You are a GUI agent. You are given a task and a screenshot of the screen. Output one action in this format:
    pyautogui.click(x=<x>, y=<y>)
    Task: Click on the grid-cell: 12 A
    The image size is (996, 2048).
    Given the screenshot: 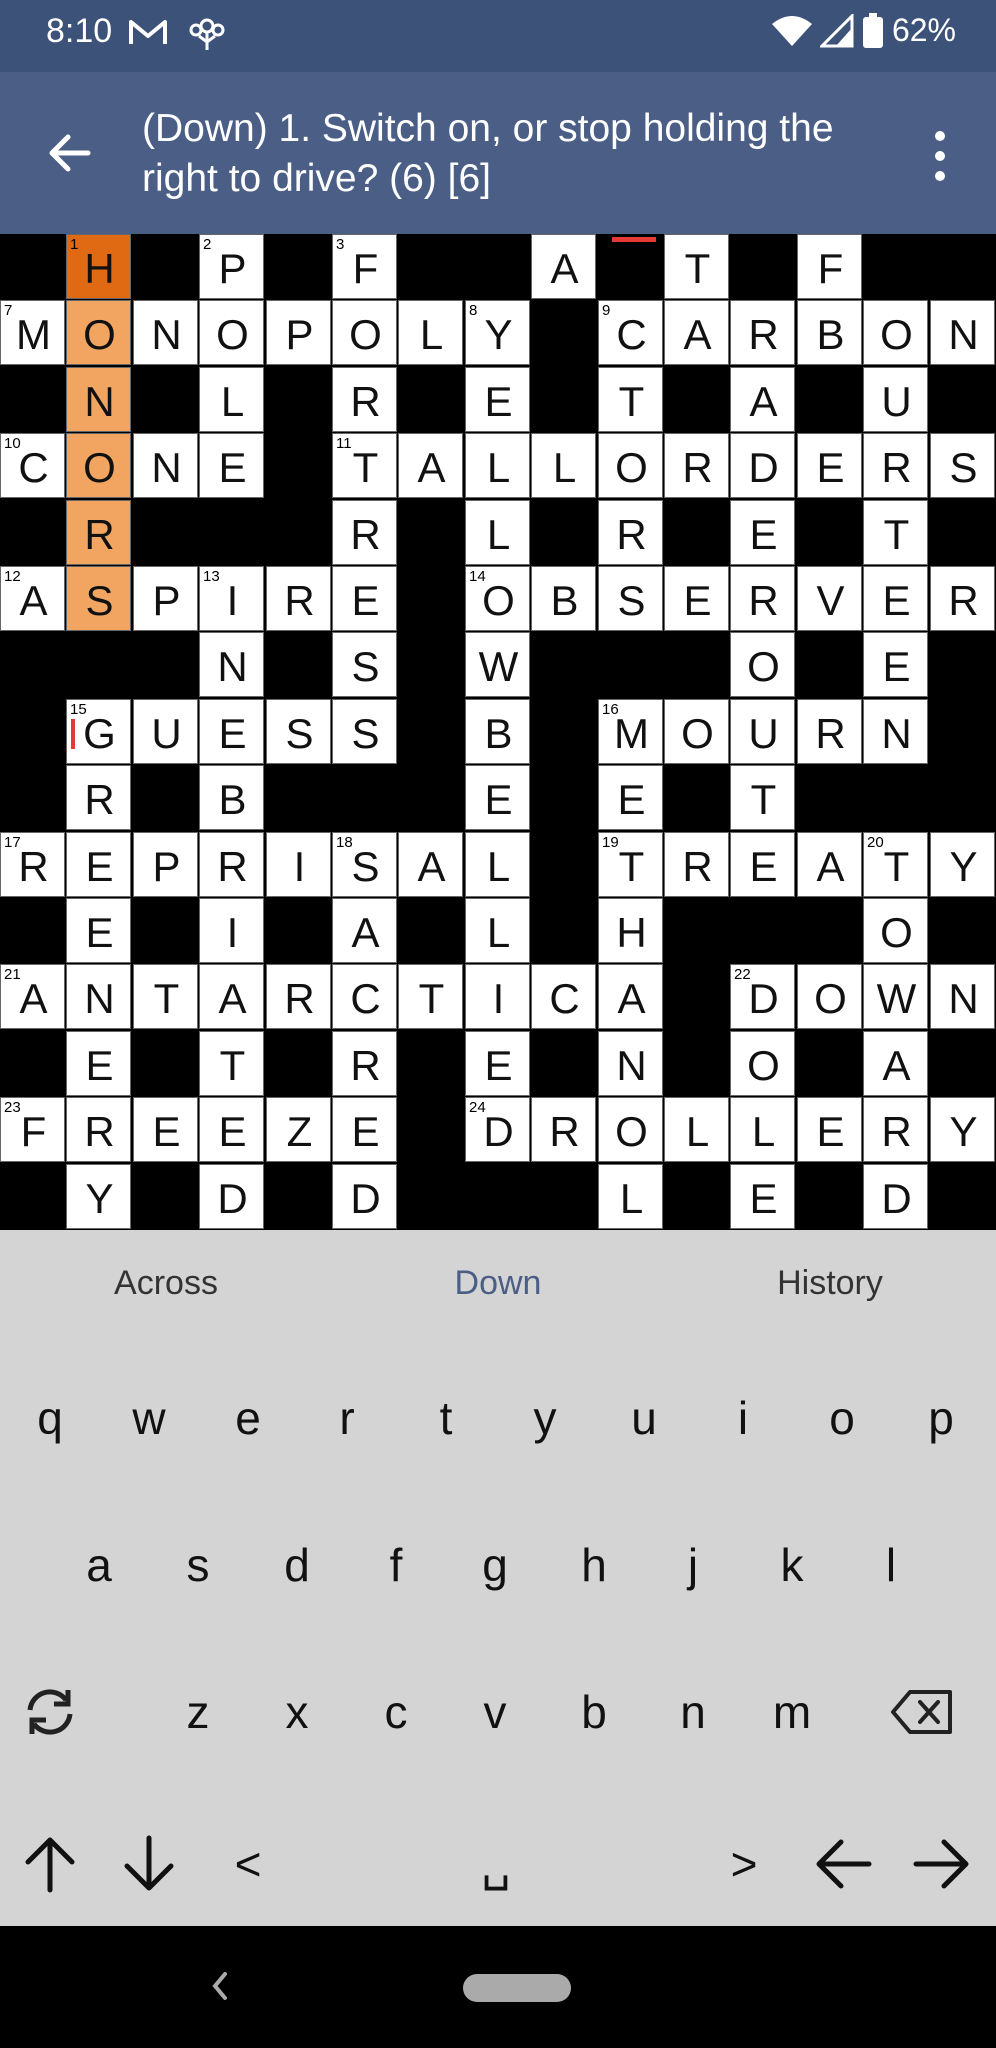 What is the action you would take?
    pyautogui.click(x=32, y=598)
    